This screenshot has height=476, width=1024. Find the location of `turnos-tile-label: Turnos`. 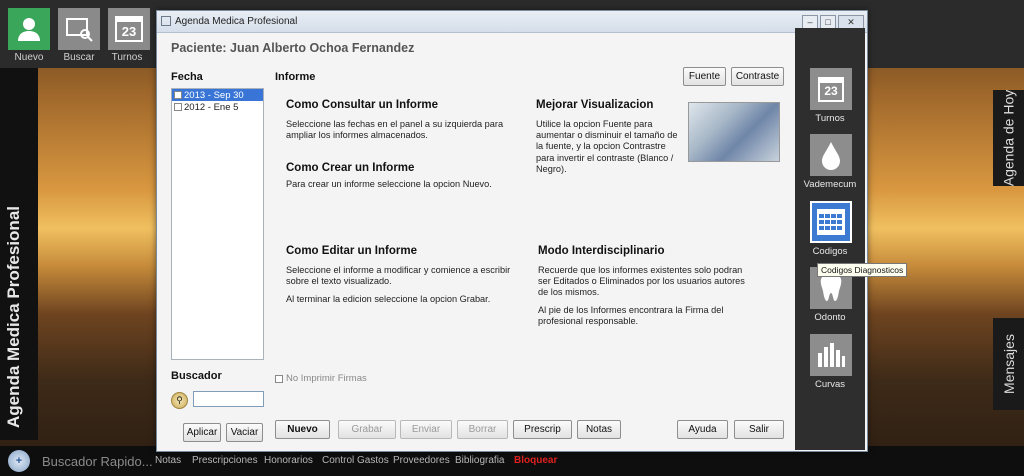

turnos-tile-label: Turnos is located at coordinates (830, 118).